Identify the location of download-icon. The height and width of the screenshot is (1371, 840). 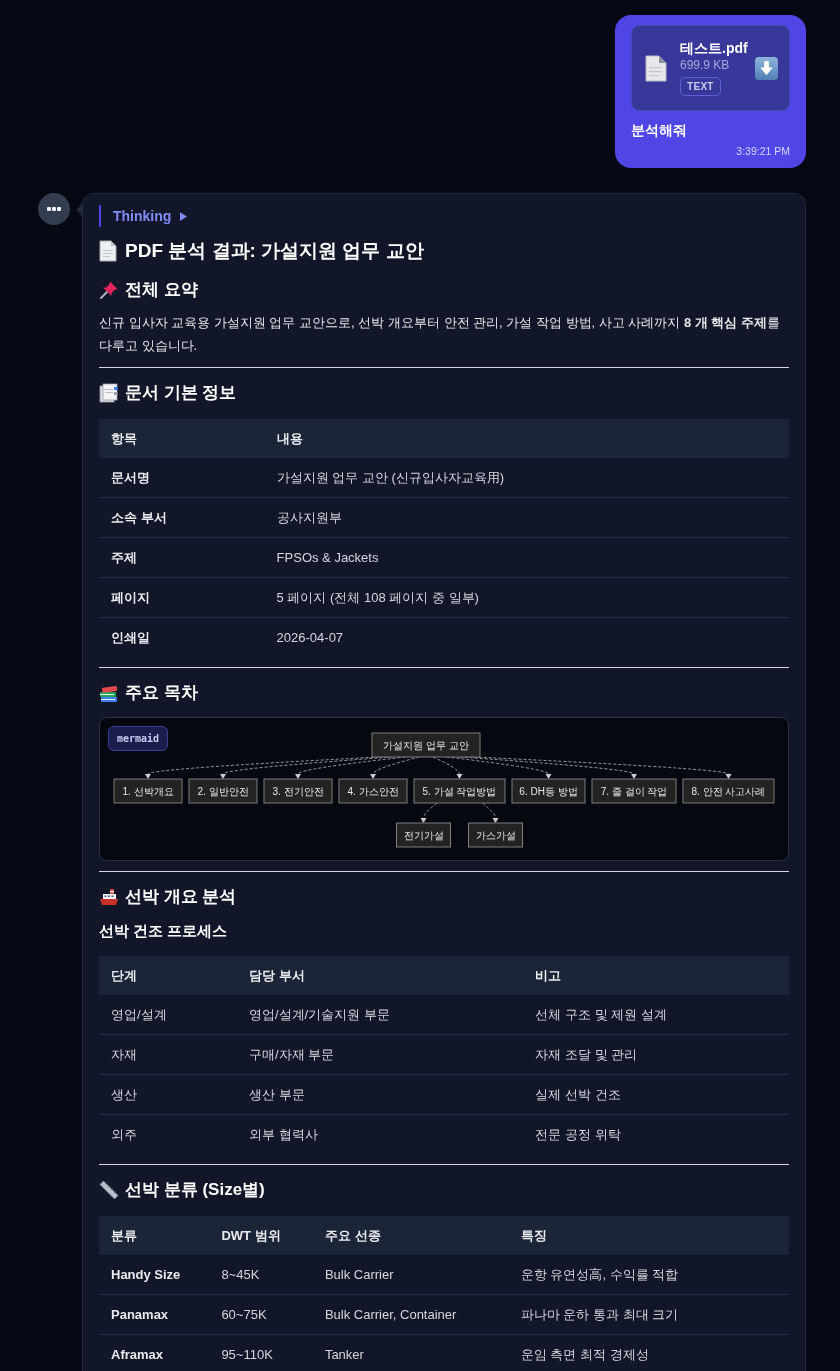
(766, 68).